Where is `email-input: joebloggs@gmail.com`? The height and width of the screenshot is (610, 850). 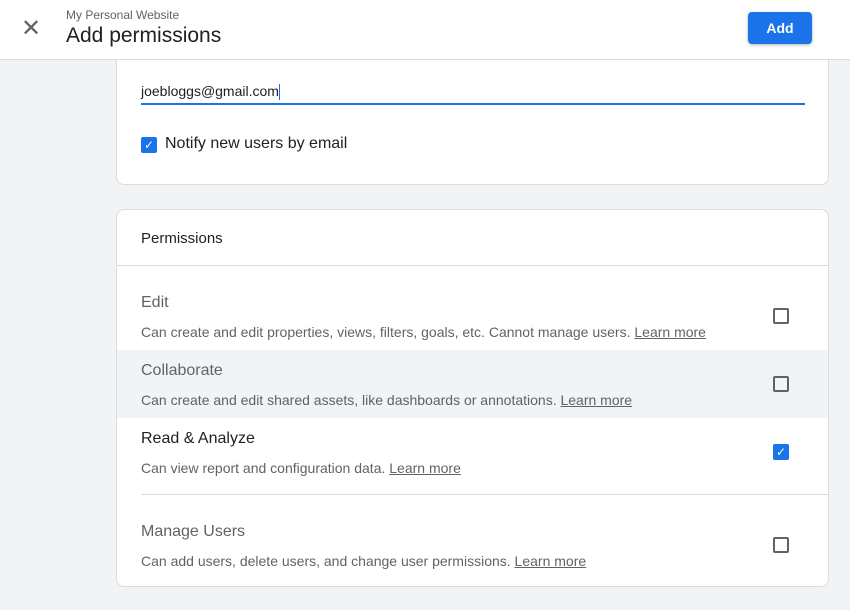 email-input: joebloggs@gmail.com is located at coordinates (473, 92).